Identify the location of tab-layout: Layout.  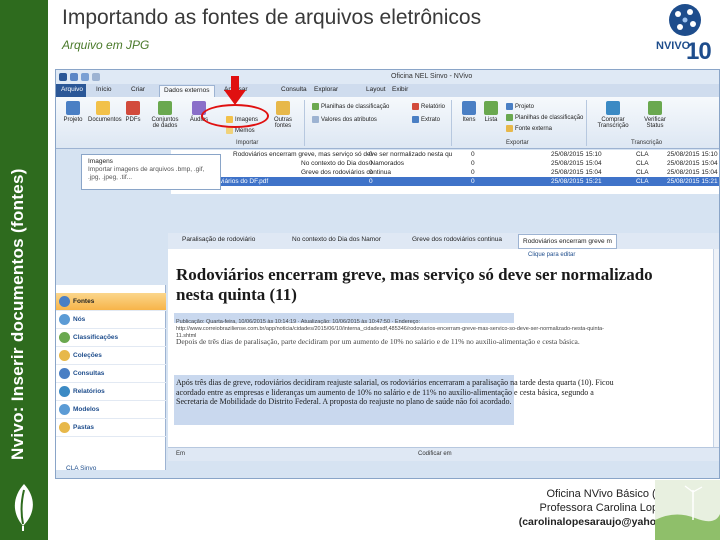
(376, 89).